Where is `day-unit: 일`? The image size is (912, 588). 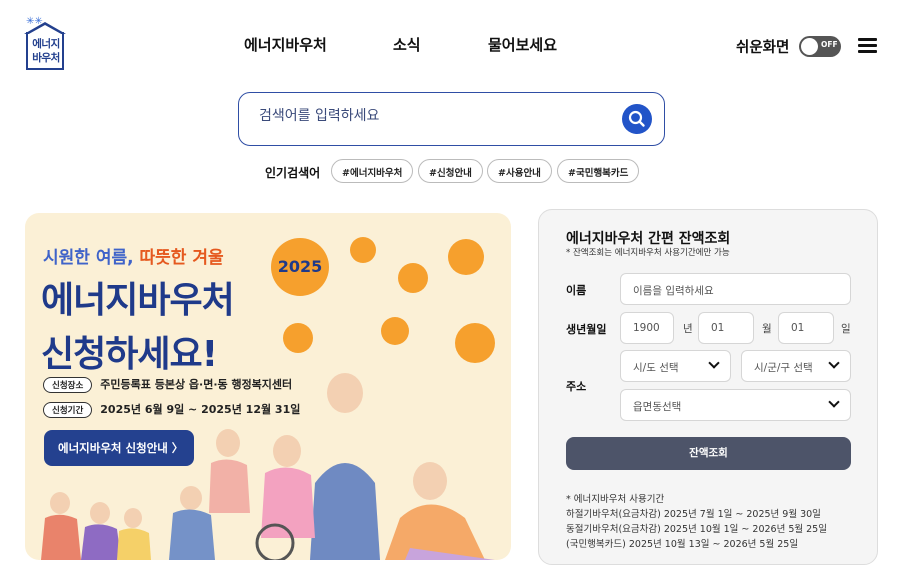
day-unit: 일 is located at coordinates (846, 329).